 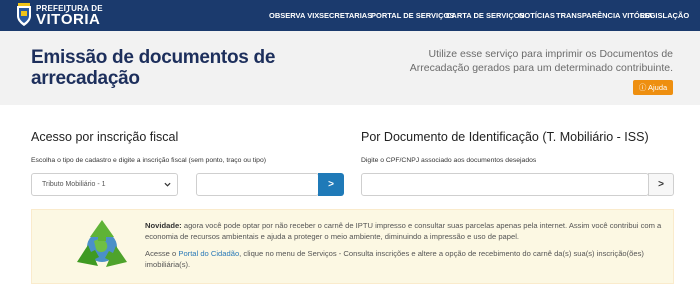 What do you see at coordinates (74, 184) in the screenshot?
I see `cadastro-type-value: Tributo Mobiliário - 1` at bounding box center [74, 184].